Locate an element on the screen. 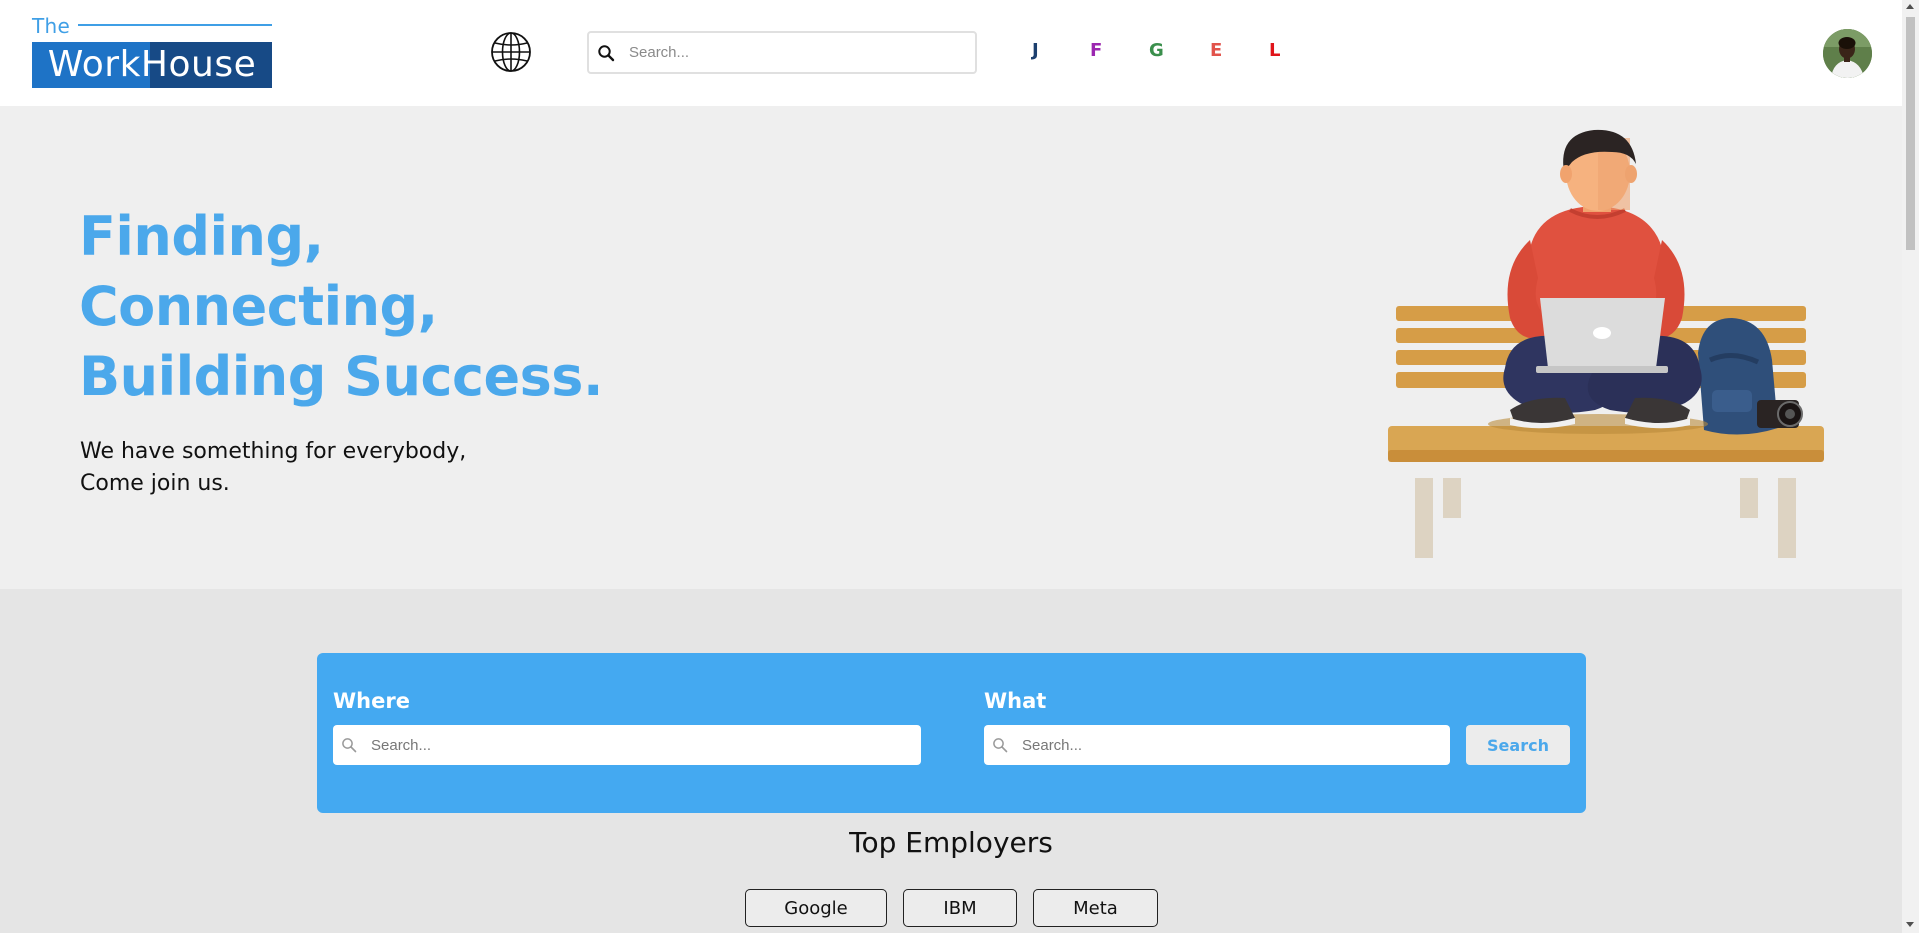 The height and width of the screenshot is (933, 1919). where-label: Where is located at coordinates (371, 701).